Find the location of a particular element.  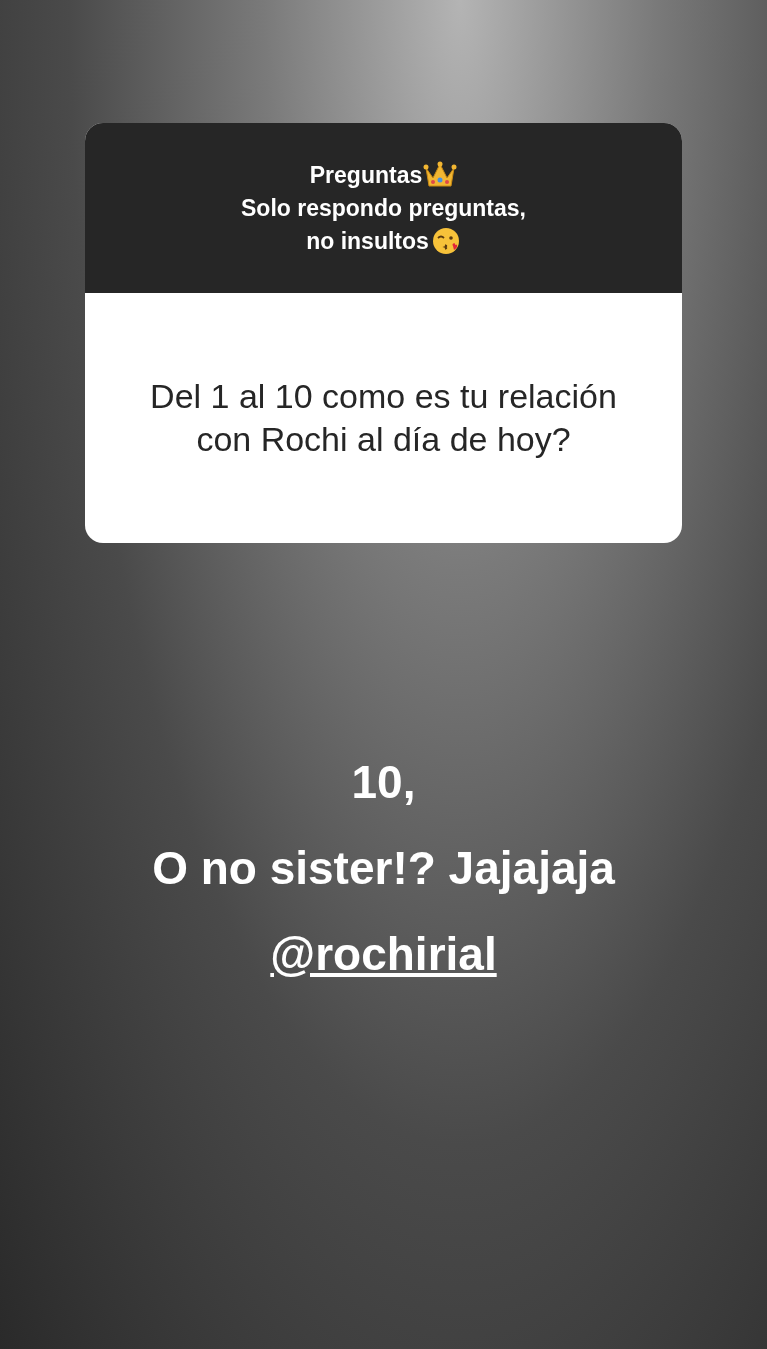

answer-text: O no sister!? Jajajaja is located at coordinates (383, 868).